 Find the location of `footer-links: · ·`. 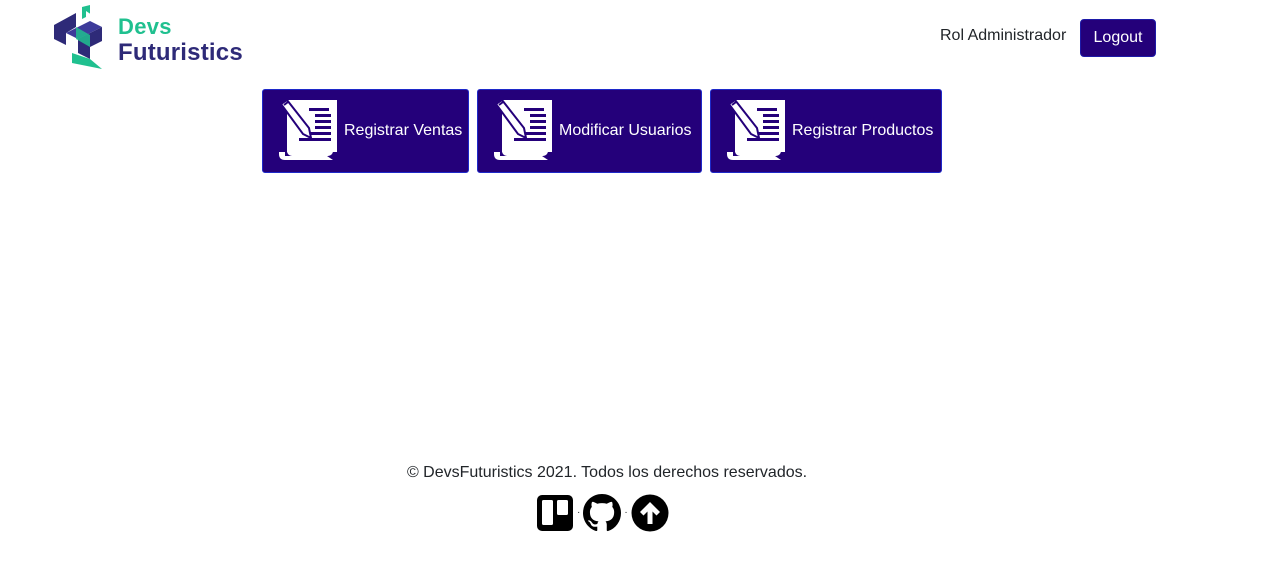

footer-links: · · is located at coordinates (602, 513).